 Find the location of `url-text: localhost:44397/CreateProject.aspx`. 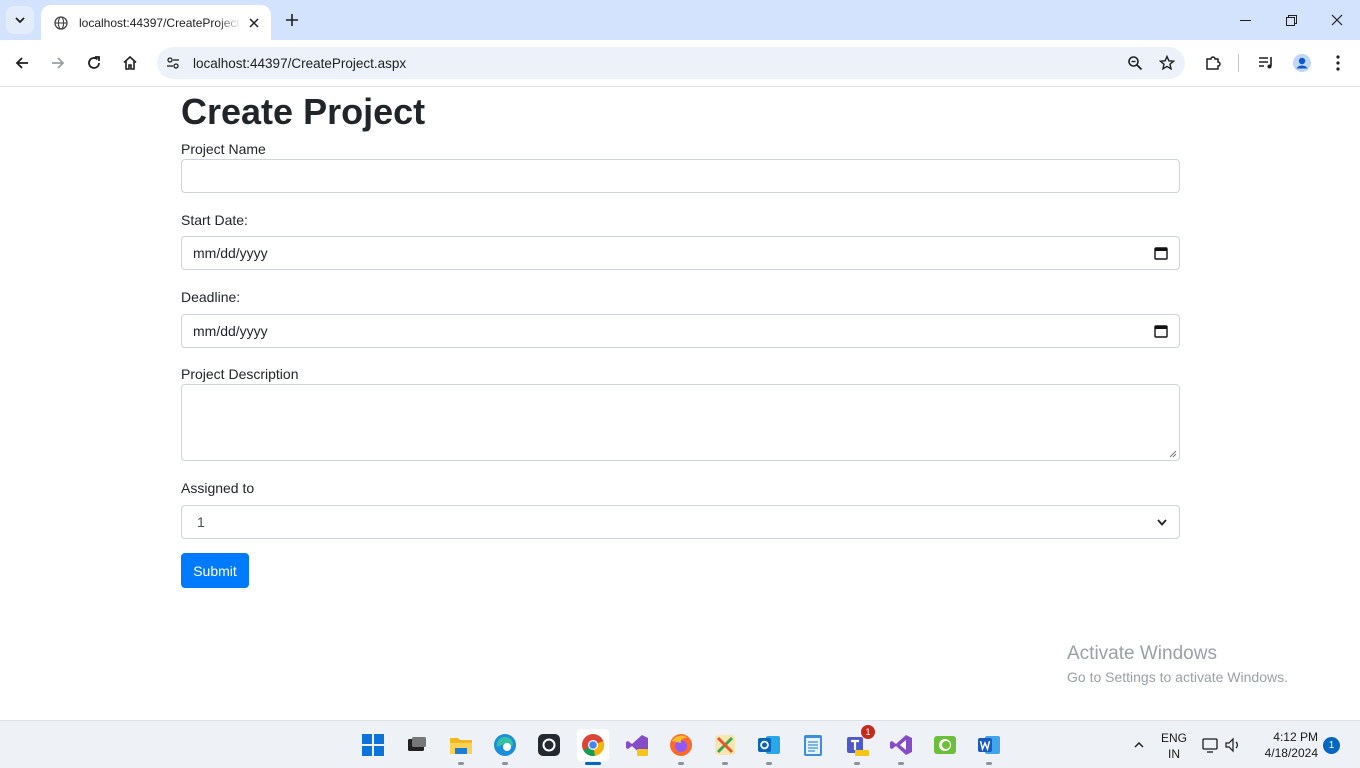

url-text: localhost:44397/CreateProject.aspx is located at coordinates (657, 63).